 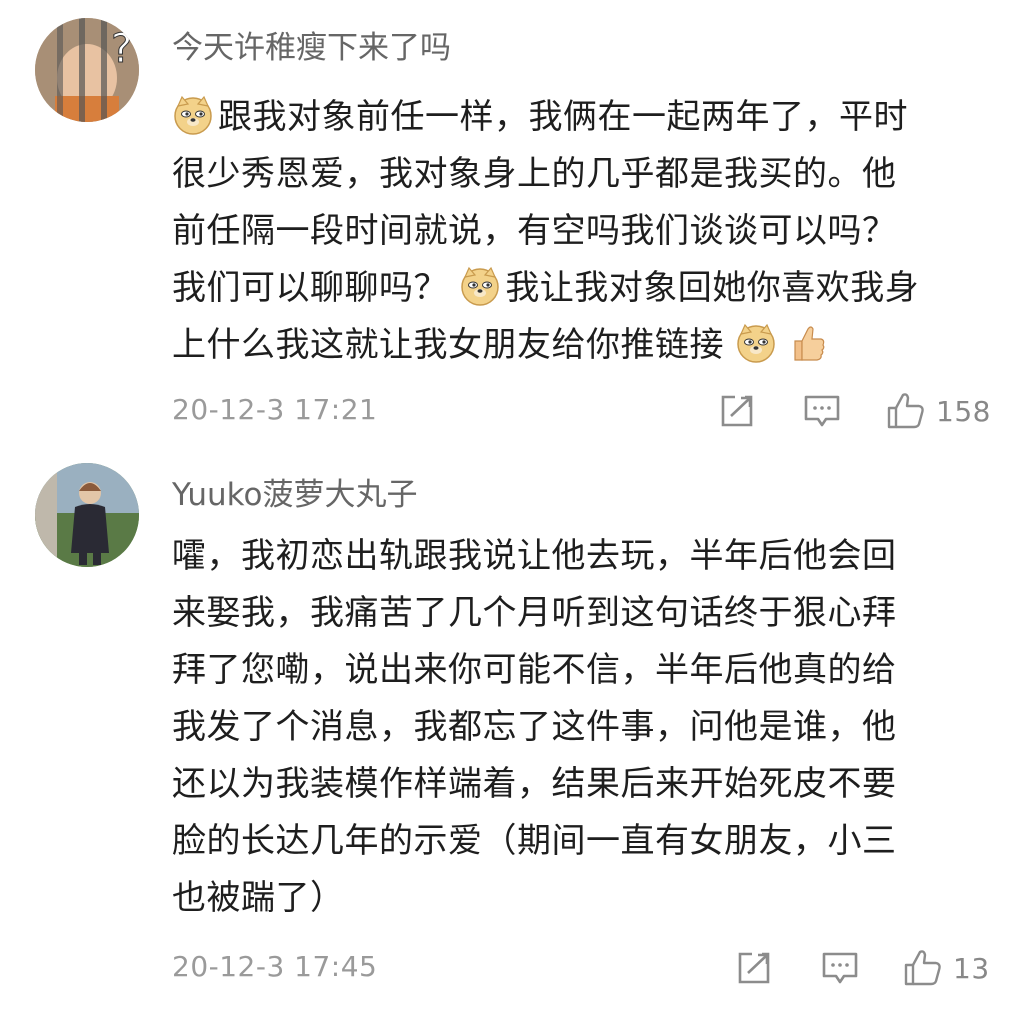 I want to click on comment-line-text: 上什么我这就让我女朋友给你推链接, so click(x=448, y=345).